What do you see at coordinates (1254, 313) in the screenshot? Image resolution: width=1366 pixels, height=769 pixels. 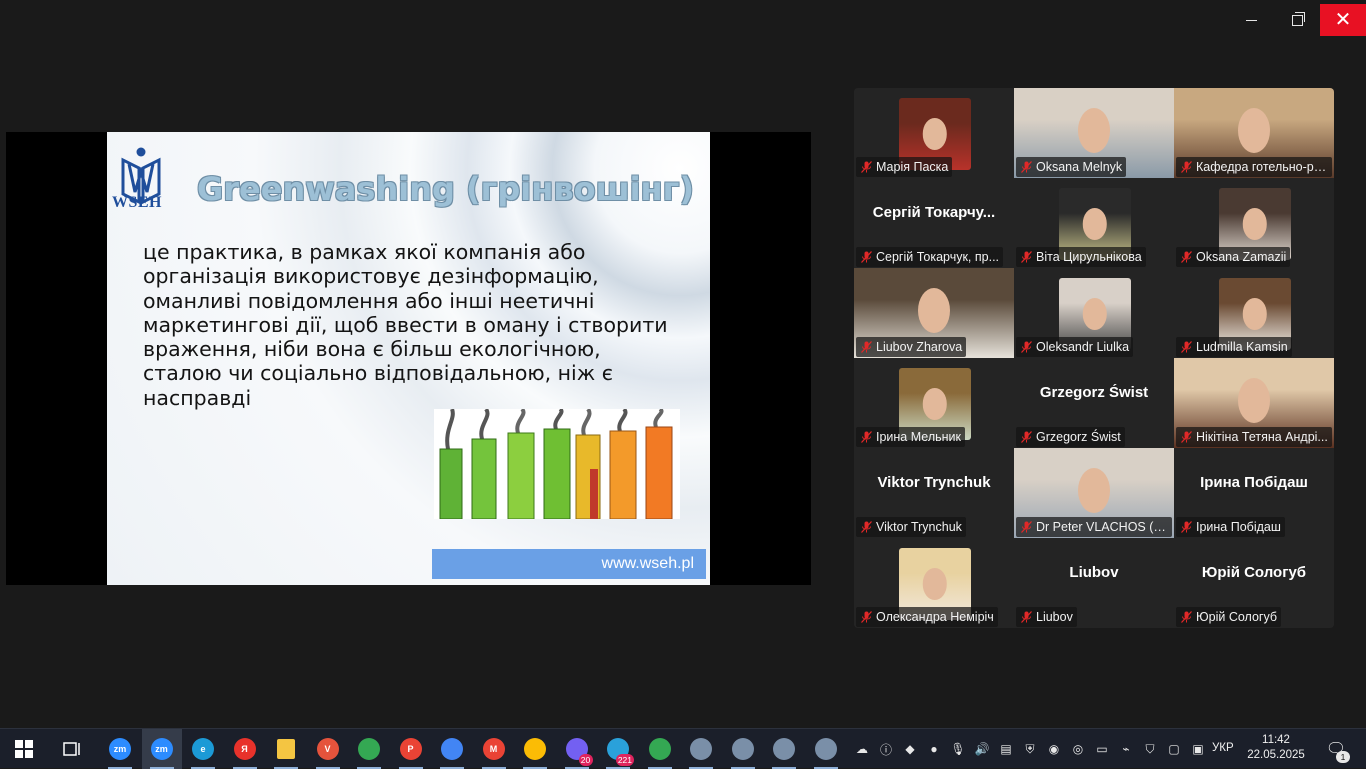 I see `participant-tile: Ludmilla Kamsin` at bounding box center [1254, 313].